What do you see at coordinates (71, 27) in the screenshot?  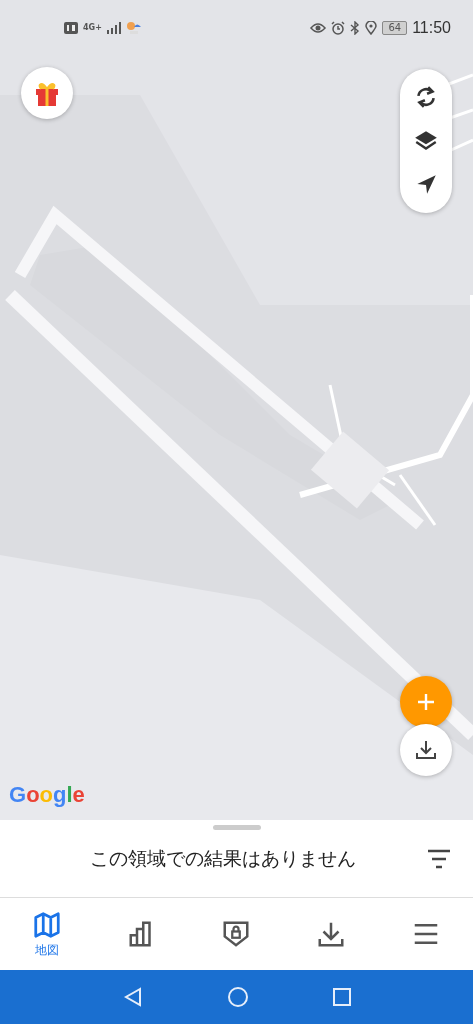 I see `hd-icon` at bounding box center [71, 27].